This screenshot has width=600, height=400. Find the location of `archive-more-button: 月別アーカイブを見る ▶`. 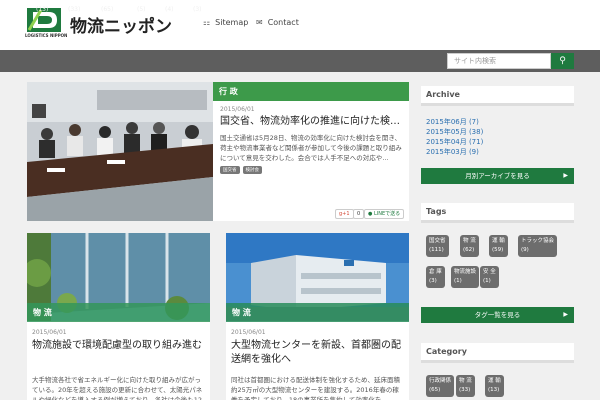

archive-more-button: 月別アーカイブを見る ▶ is located at coordinates (497, 176).